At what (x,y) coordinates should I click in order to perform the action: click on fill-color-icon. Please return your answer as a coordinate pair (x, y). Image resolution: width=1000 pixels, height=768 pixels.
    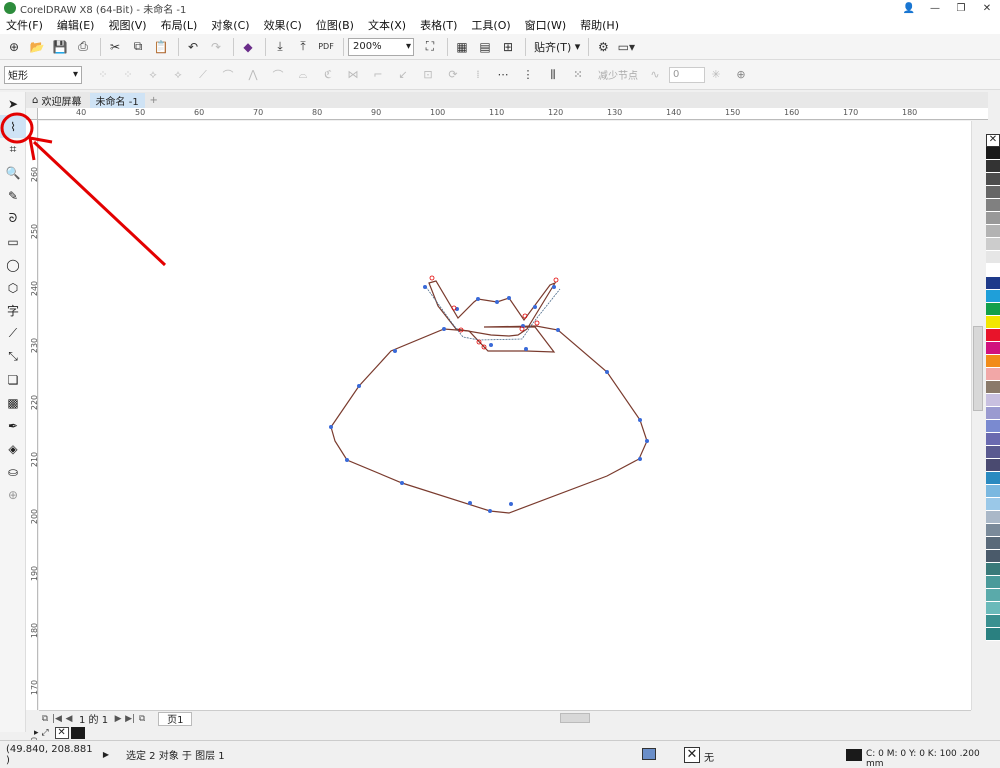
    Looking at the image, I should click on (649, 754).